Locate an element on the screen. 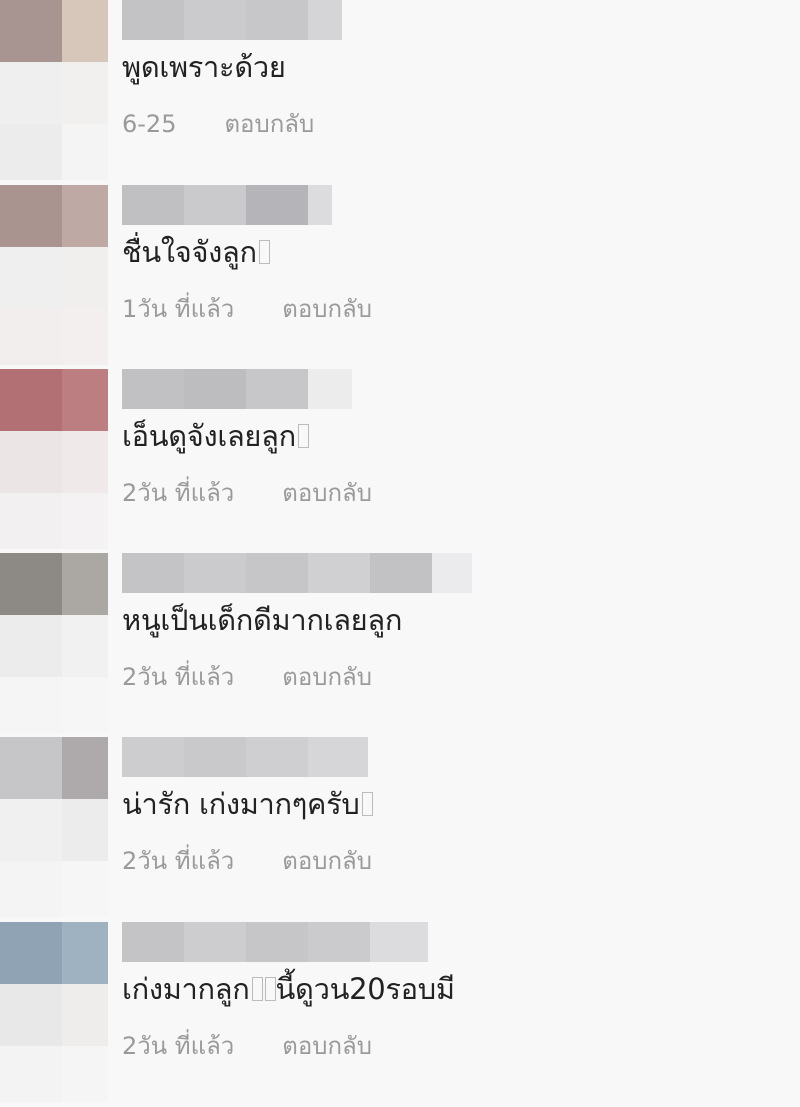 This screenshot has width=800, height=1107. comment-text: พูดเพราะด้วย is located at coordinates (204, 67).